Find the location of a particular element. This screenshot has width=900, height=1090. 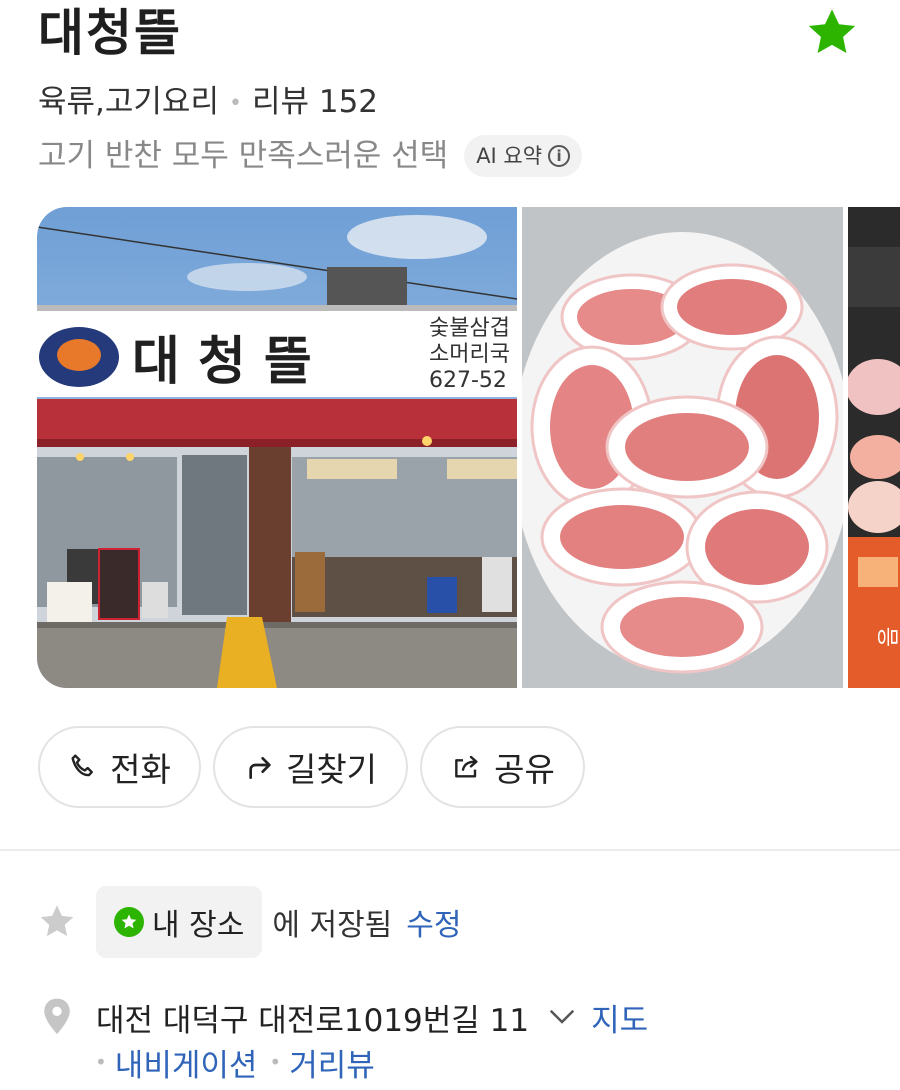

star-outline-icon is located at coordinates (57, 921).